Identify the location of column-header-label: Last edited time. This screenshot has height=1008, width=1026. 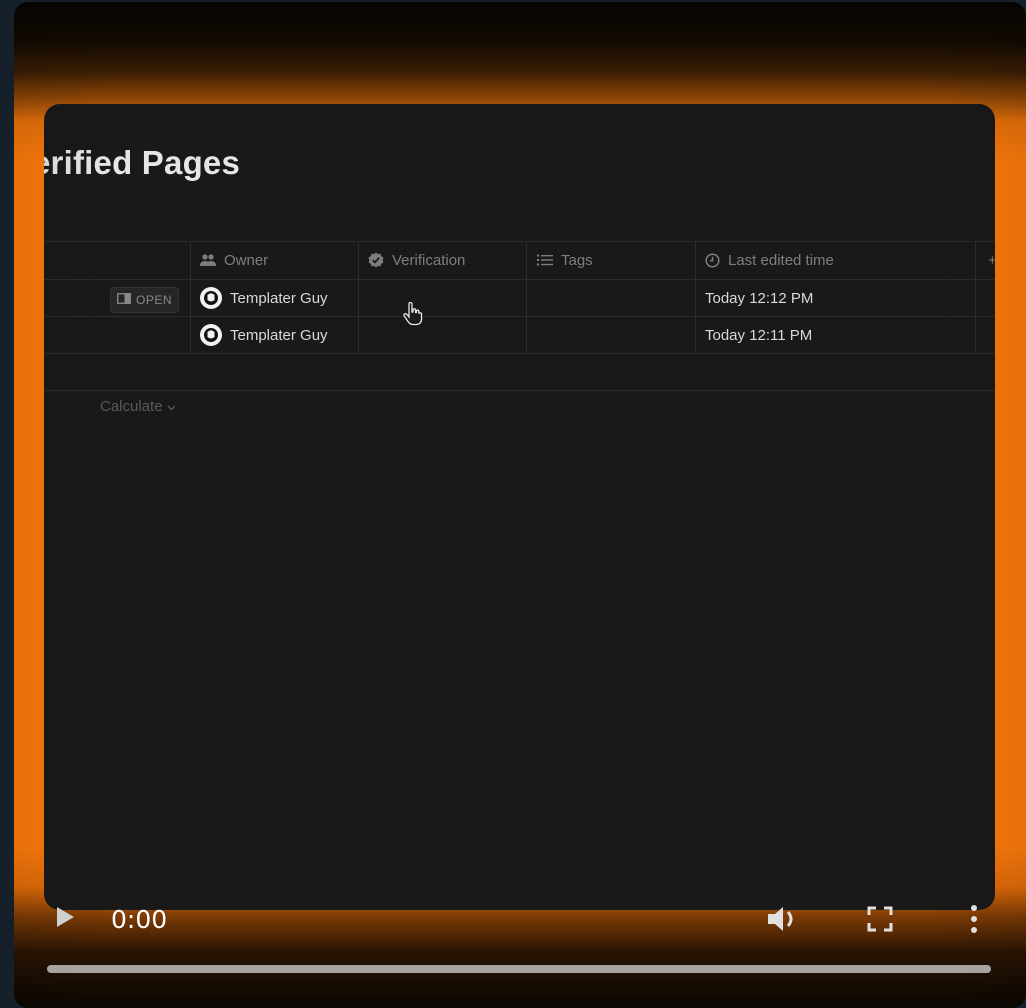
(781, 260).